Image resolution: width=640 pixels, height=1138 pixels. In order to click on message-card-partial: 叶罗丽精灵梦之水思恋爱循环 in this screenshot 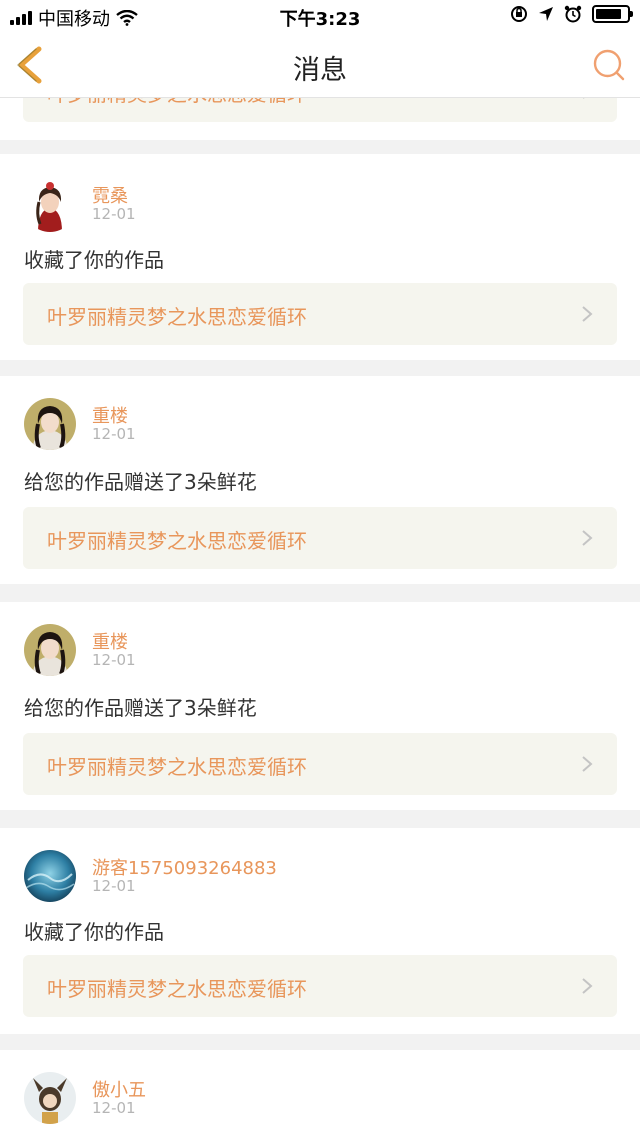, I will do `click(320, 119)`.